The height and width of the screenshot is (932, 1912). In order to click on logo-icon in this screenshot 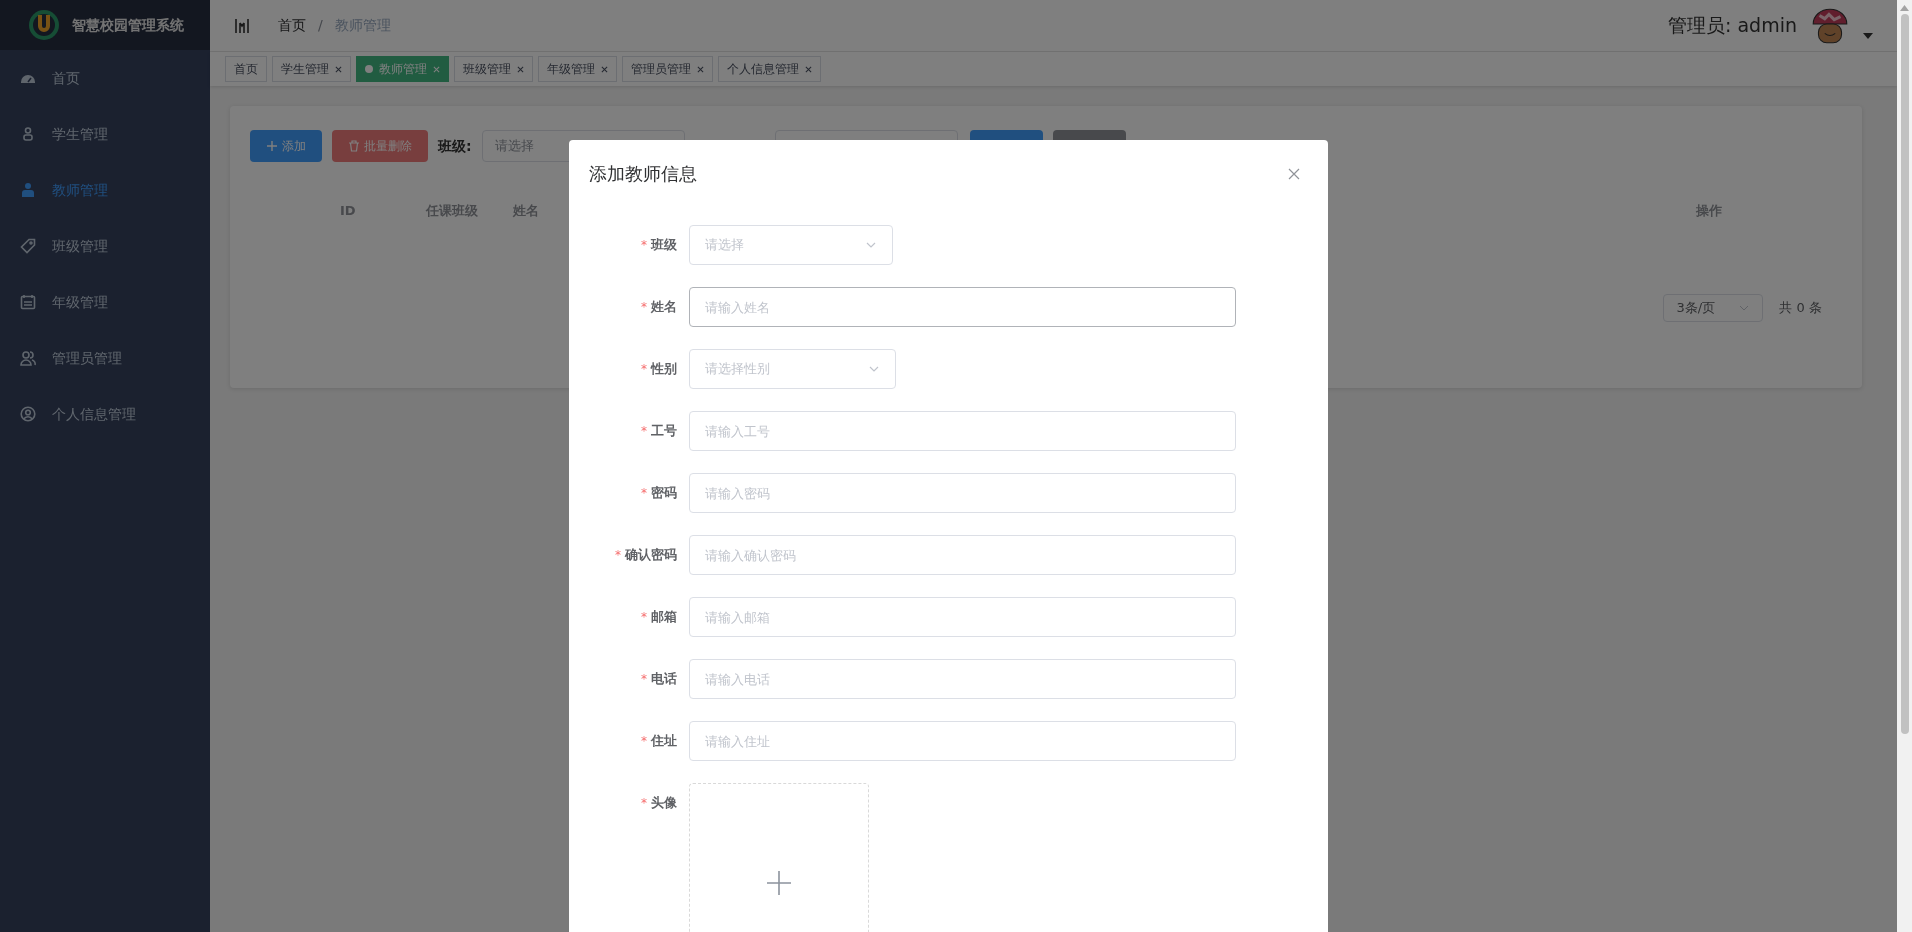, I will do `click(44, 25)`.